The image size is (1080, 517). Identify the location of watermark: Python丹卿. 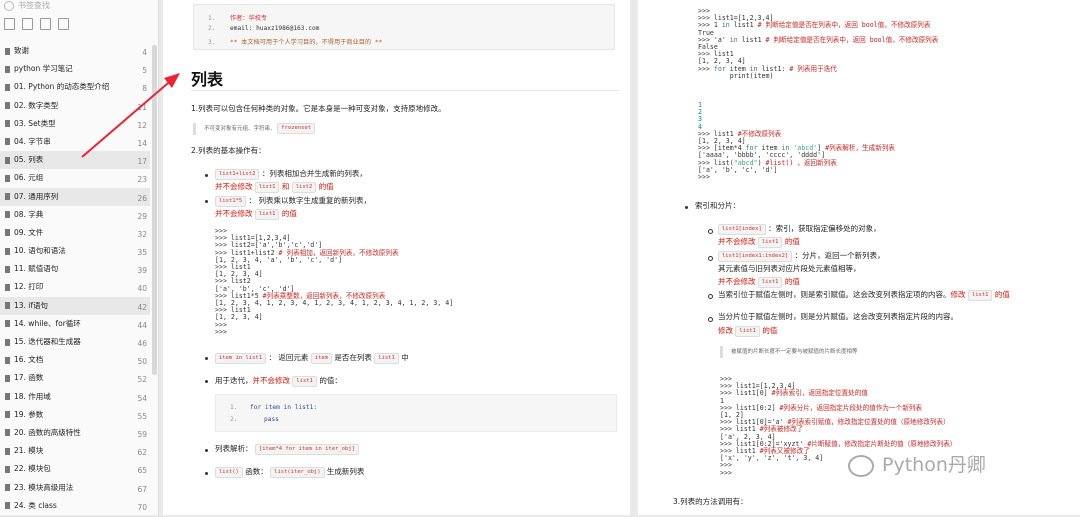
(917, 463).